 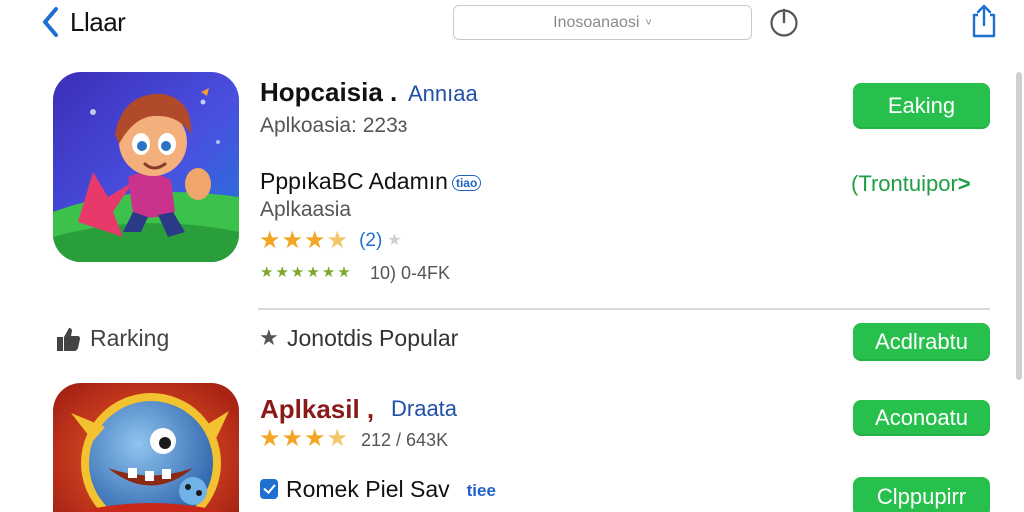 I want to click on secondary-link-label: (Trontuipor, so click(x=904, y=183).